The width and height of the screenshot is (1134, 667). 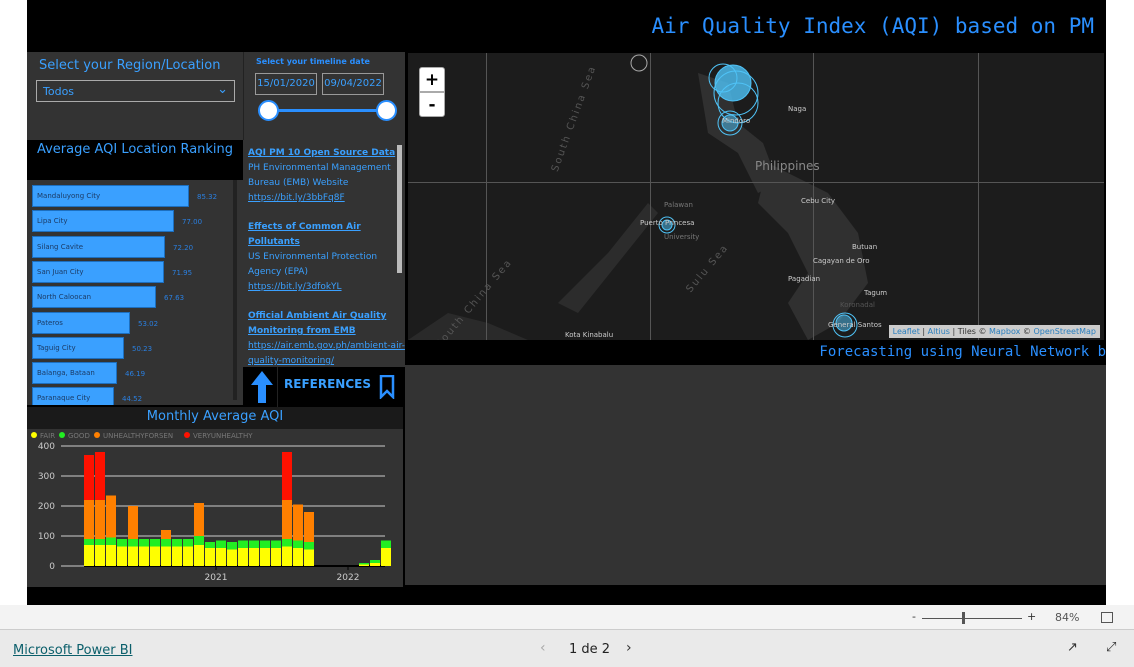 I want to click on fullscreen-icon: ⤢, so click(x=1111, y=647).